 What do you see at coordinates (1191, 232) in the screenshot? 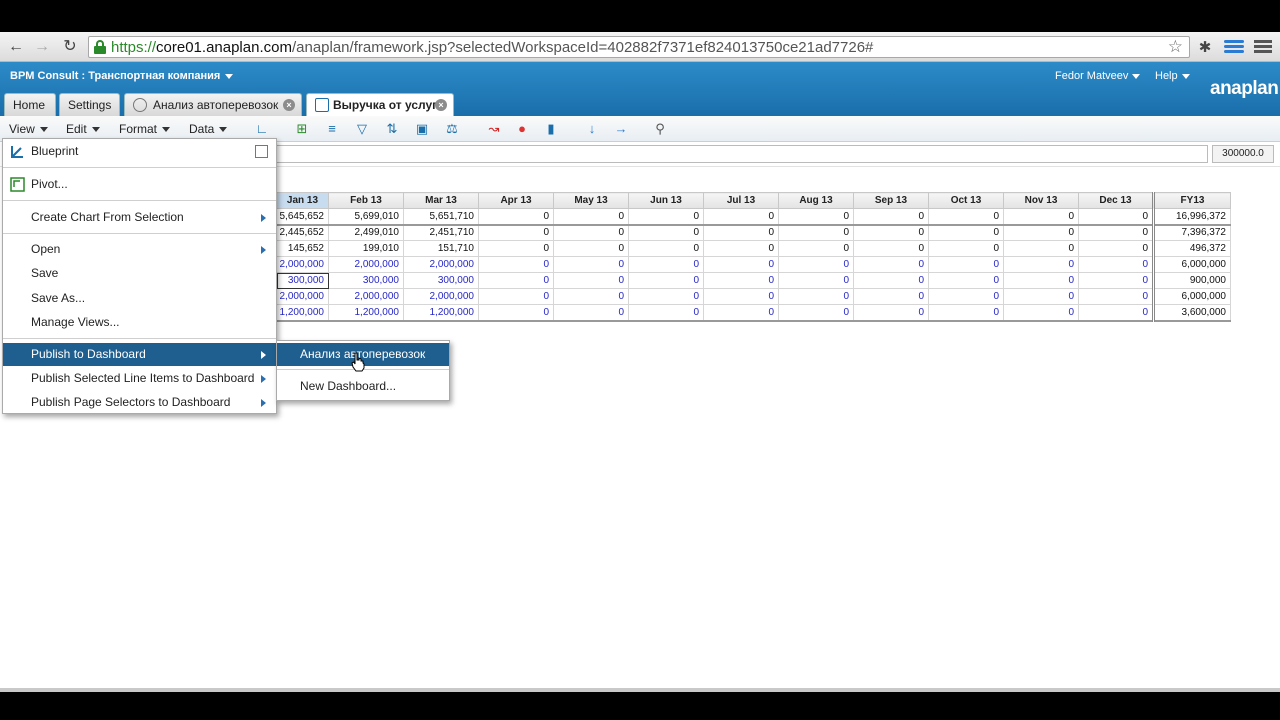
I see `grid-cell: 7,396,372` at bounding box center [1191, 232].